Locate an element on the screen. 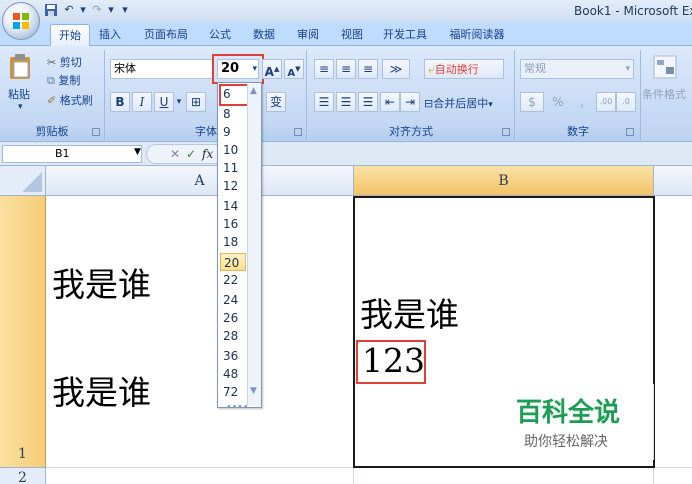 This screenshot has width=692, height=484. redo-dropdown-icon: ▾ is located at coordinates (111, 10).